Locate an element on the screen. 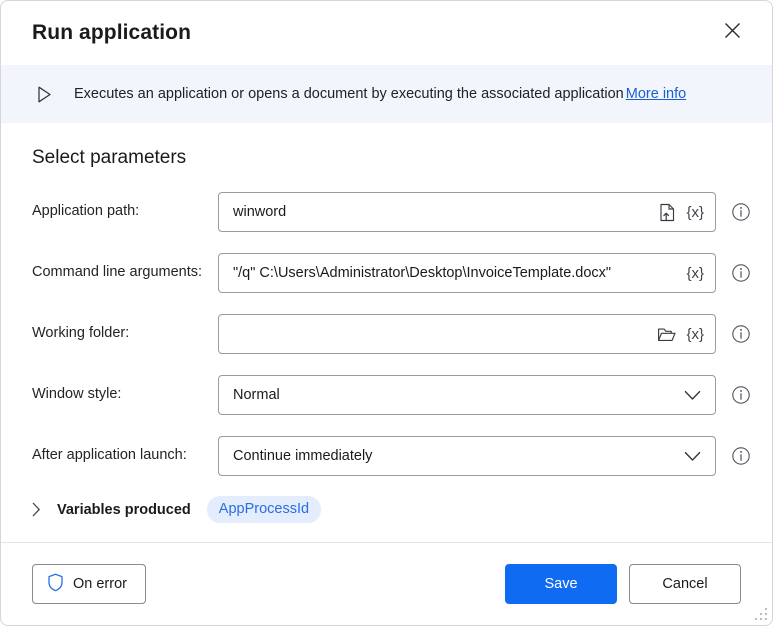 The image size is (775, 628). shield-icon is located at coordinates (55, 584).